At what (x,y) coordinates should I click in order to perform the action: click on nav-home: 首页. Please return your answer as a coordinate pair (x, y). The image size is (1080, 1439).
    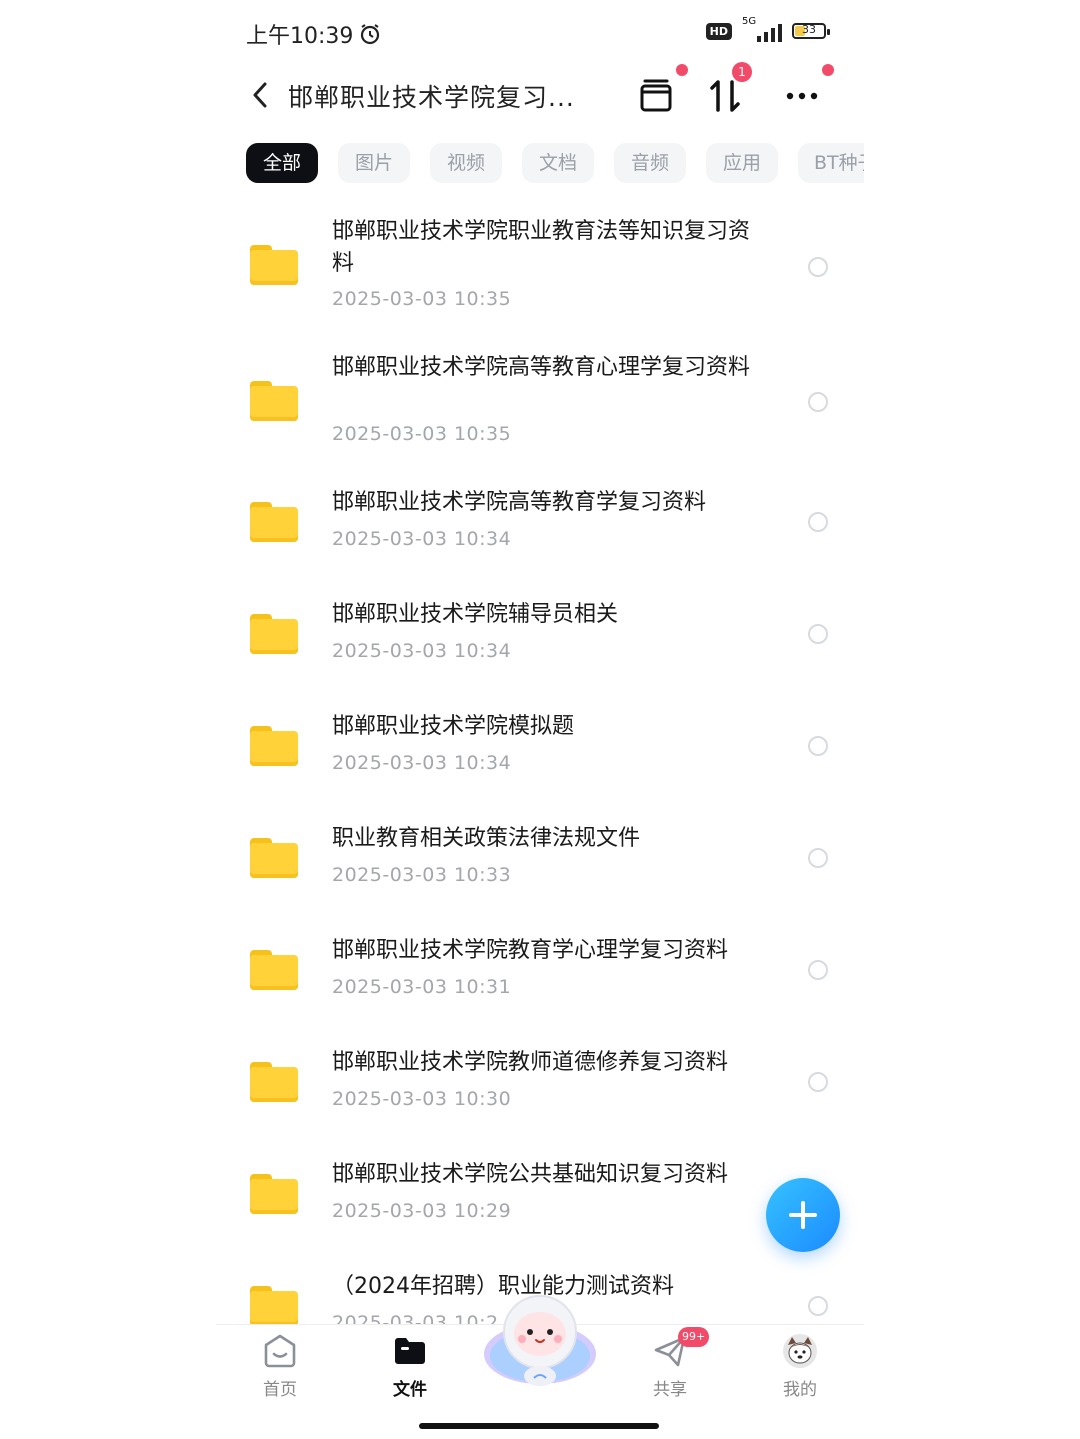
    Looking at the image, I should click on (280, 1366).